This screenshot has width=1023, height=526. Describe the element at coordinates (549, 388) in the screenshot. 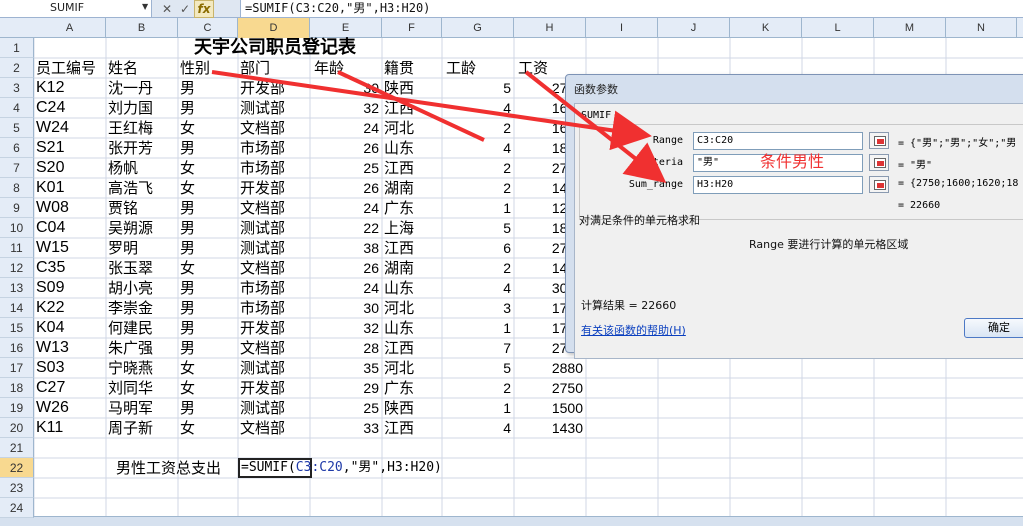

I see `salary-cell: 2750` at that location.